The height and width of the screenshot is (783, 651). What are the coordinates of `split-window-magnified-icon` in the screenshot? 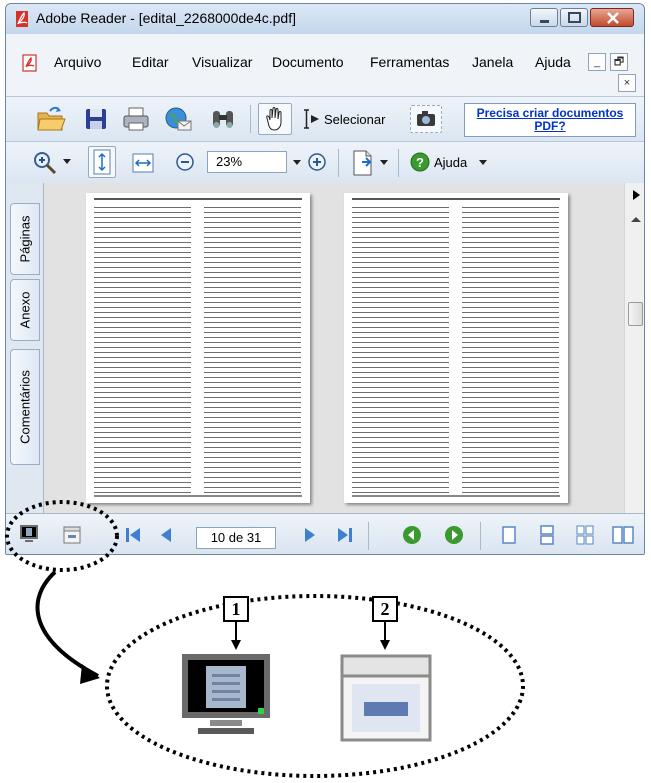 It's located at (386, 698).